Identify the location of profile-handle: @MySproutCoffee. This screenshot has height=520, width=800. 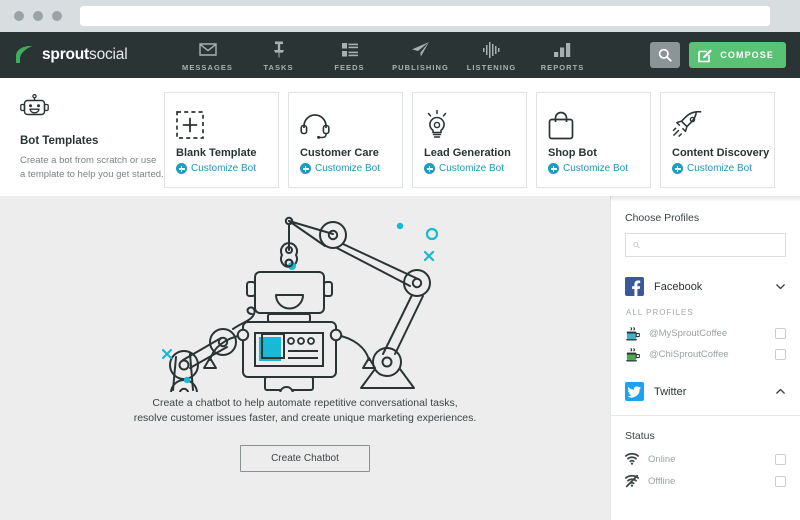
(688, 333).